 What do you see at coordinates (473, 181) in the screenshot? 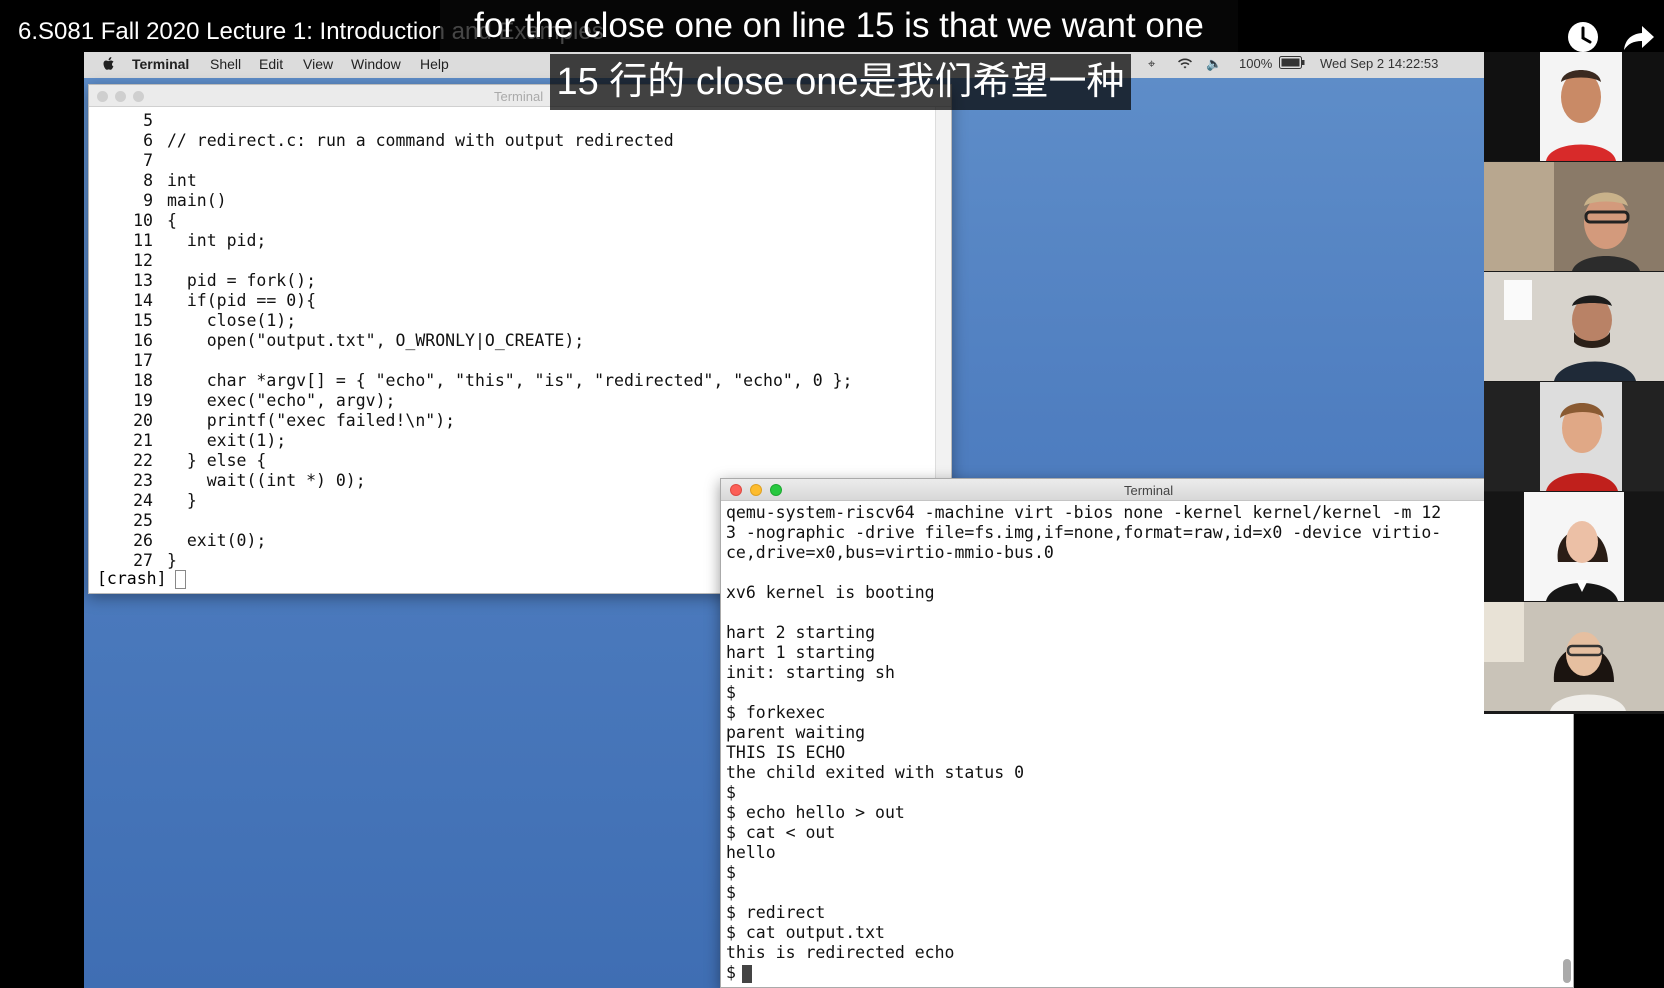
I see `code-line: 8 int` at bounding box center [473, 181].